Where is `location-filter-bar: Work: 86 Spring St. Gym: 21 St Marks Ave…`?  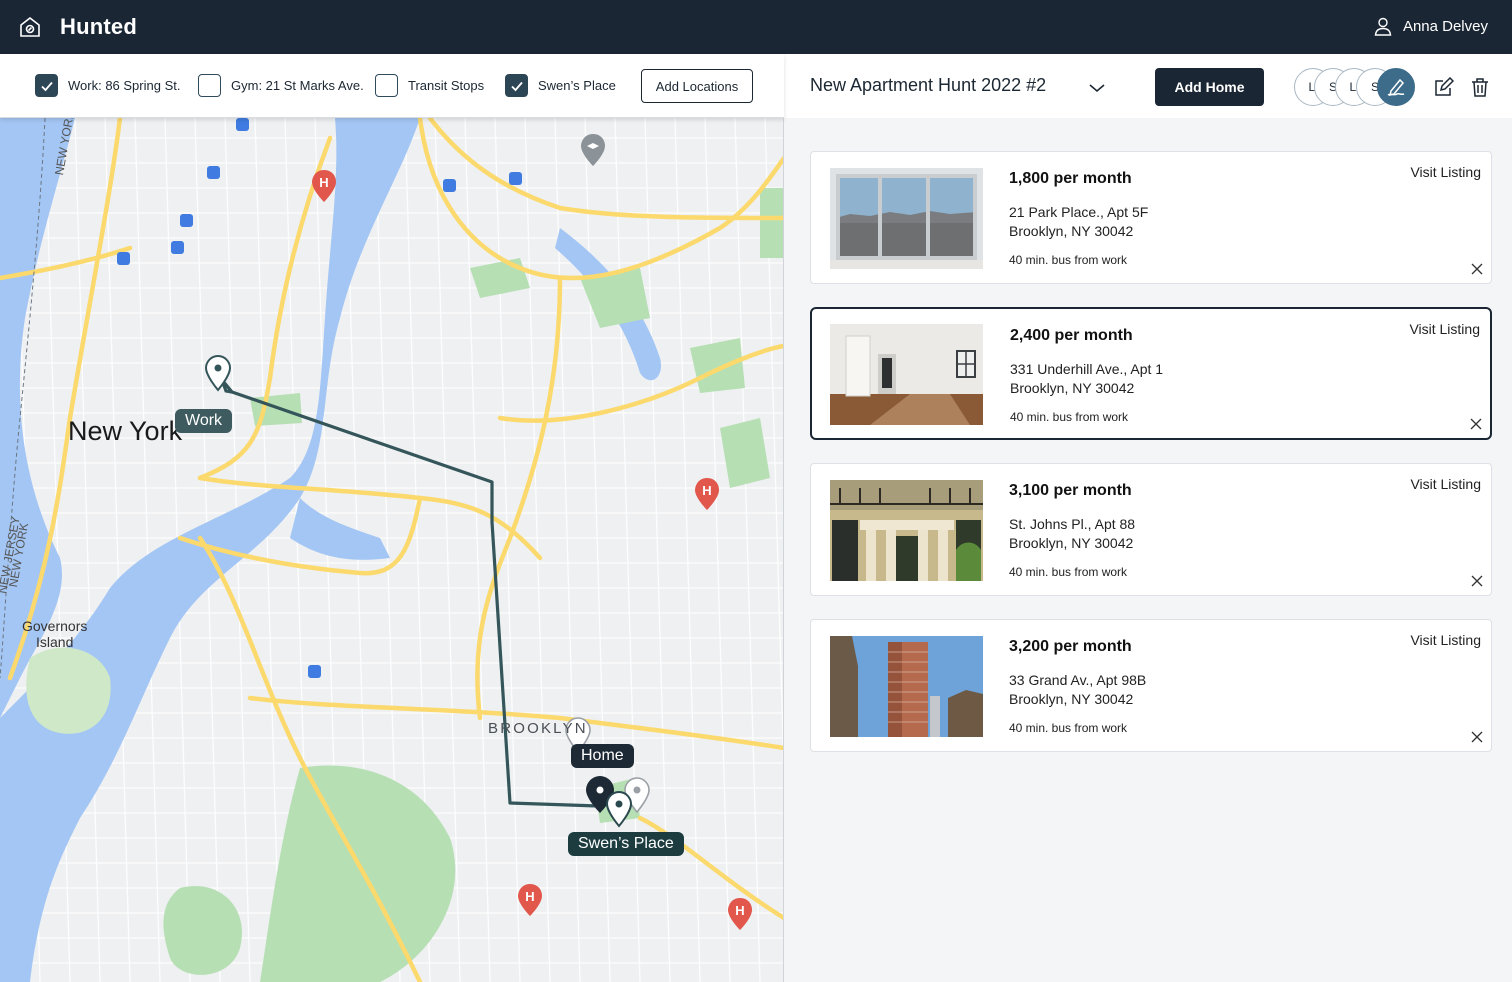 location-filter-bar: Work: 86 Spring St. Gym: 21 St Marks Ave… is located at coordinates (392, 86).